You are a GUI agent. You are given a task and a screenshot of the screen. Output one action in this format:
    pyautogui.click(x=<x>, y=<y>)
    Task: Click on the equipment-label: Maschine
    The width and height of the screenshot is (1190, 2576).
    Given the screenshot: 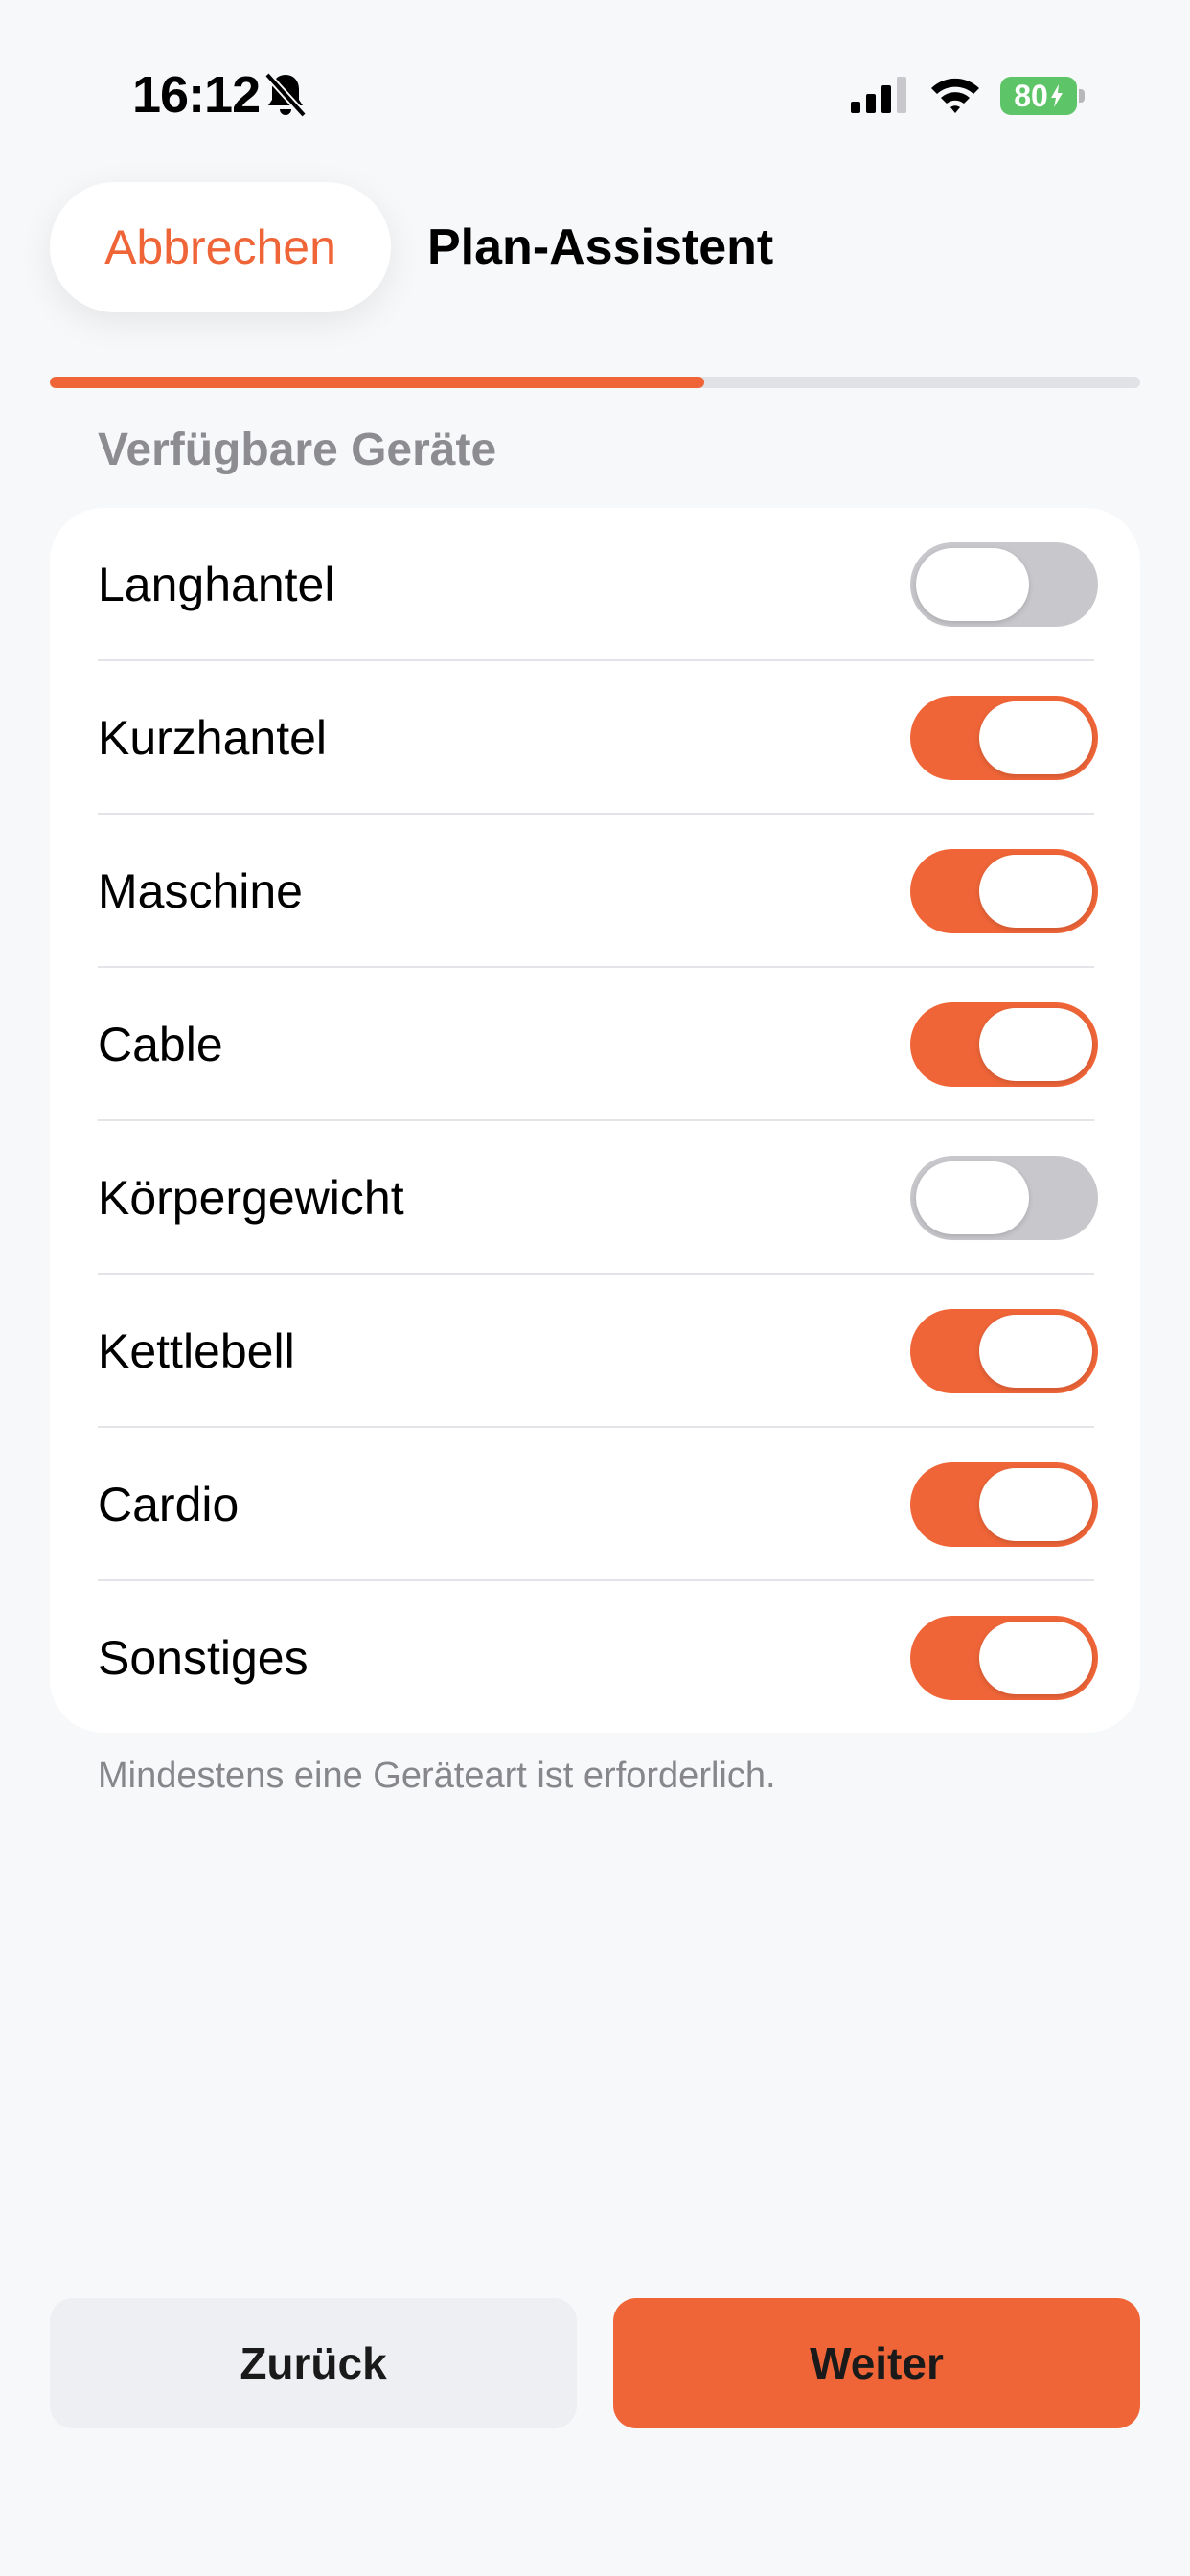 What is the action you would take?
    pyautogui.click(x=201, y=891)
    